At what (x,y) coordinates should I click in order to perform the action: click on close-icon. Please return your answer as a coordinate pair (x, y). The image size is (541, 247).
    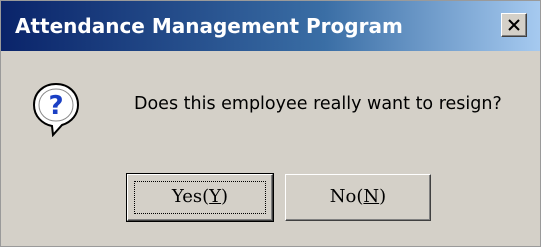
    Looking at the image, I should click on (514, 25).